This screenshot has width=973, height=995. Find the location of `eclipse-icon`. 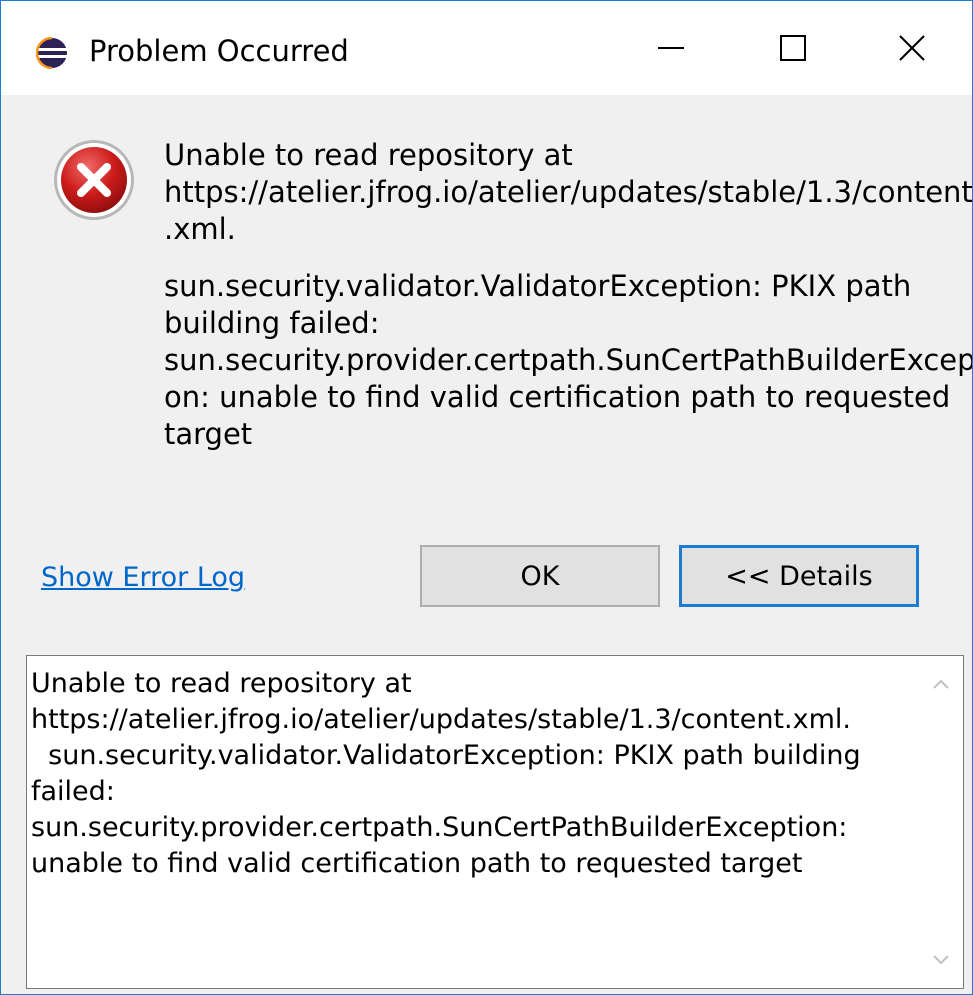

eclipse-icon is located at coordinates (51, 53).